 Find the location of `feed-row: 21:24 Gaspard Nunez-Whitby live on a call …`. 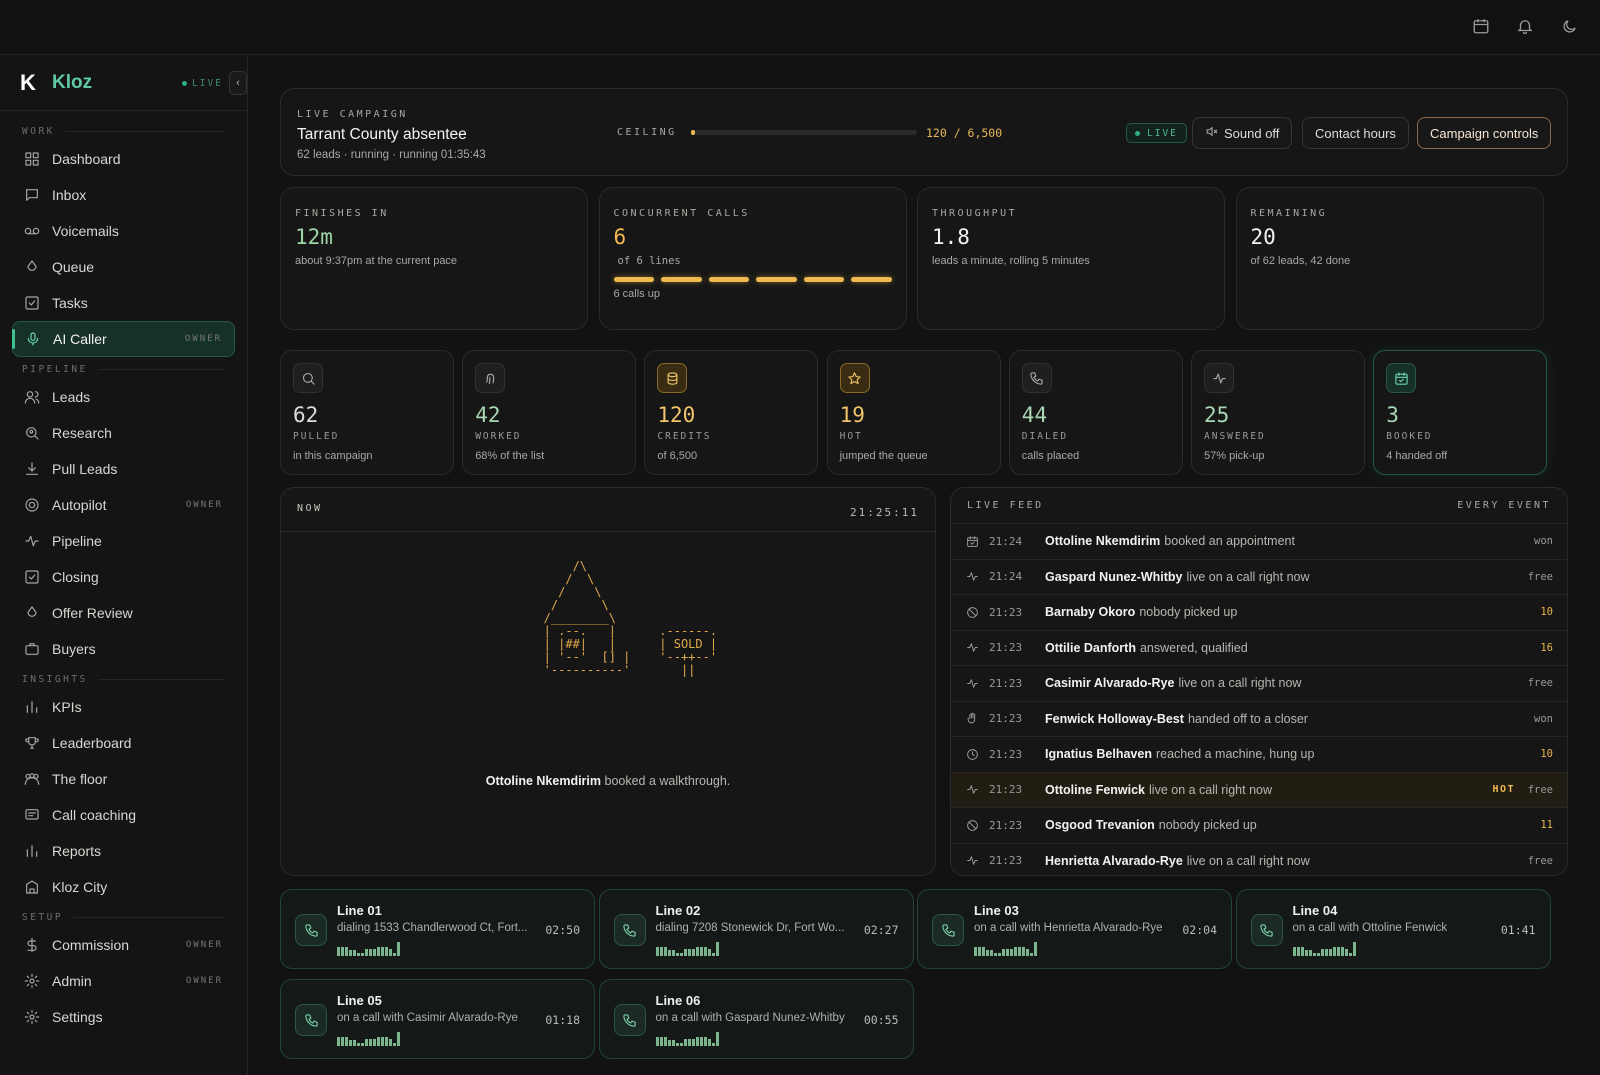

feed-row: 21:24 Gaspard Nunez-Whitby live on a call … is located at coordinates (1259, 576).